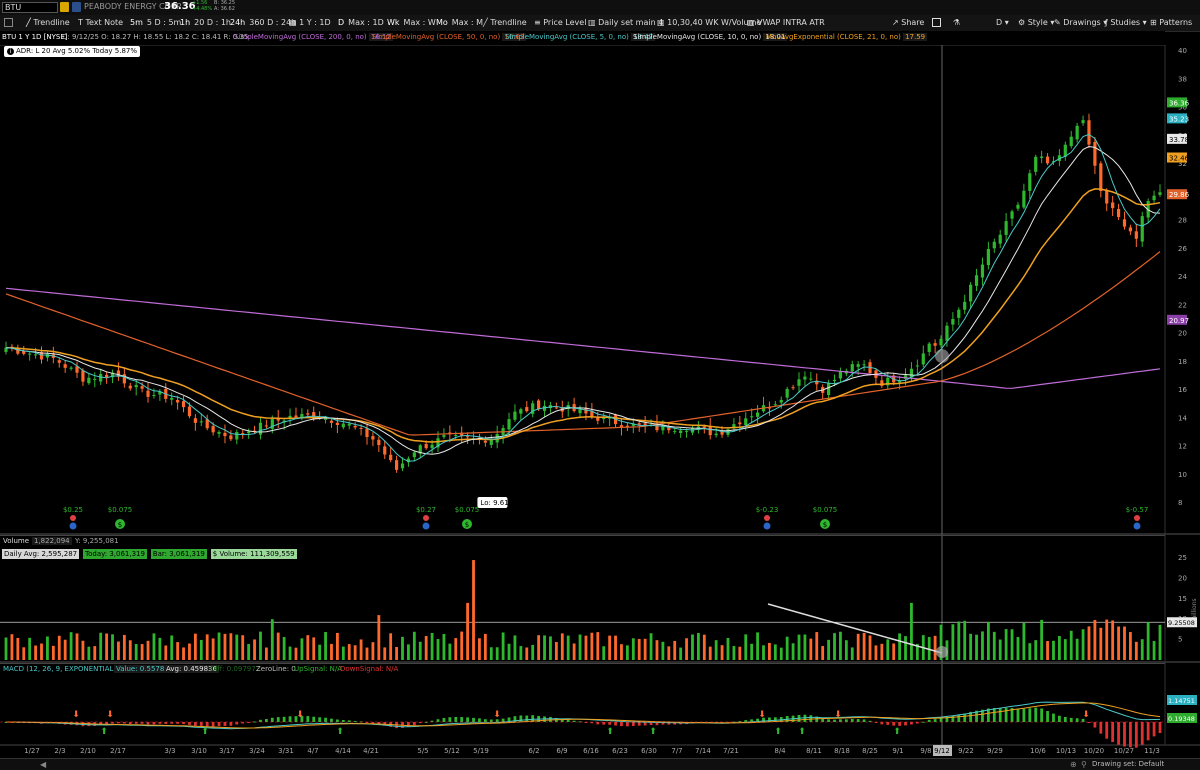 The image size is (1200, 770). I want to click on x-axis-tick: 6/2, so click(533, 751).